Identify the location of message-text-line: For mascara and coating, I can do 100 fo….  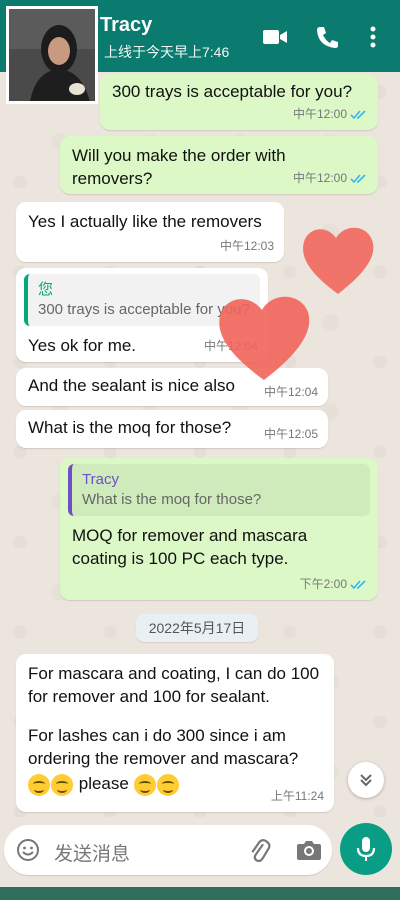
(174, 685).